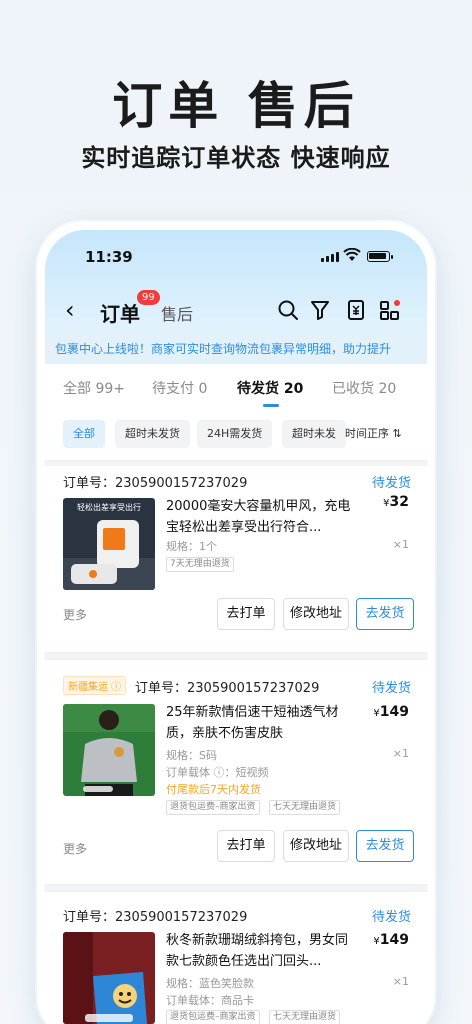  I want to click on search-icon, so click(288, 310).